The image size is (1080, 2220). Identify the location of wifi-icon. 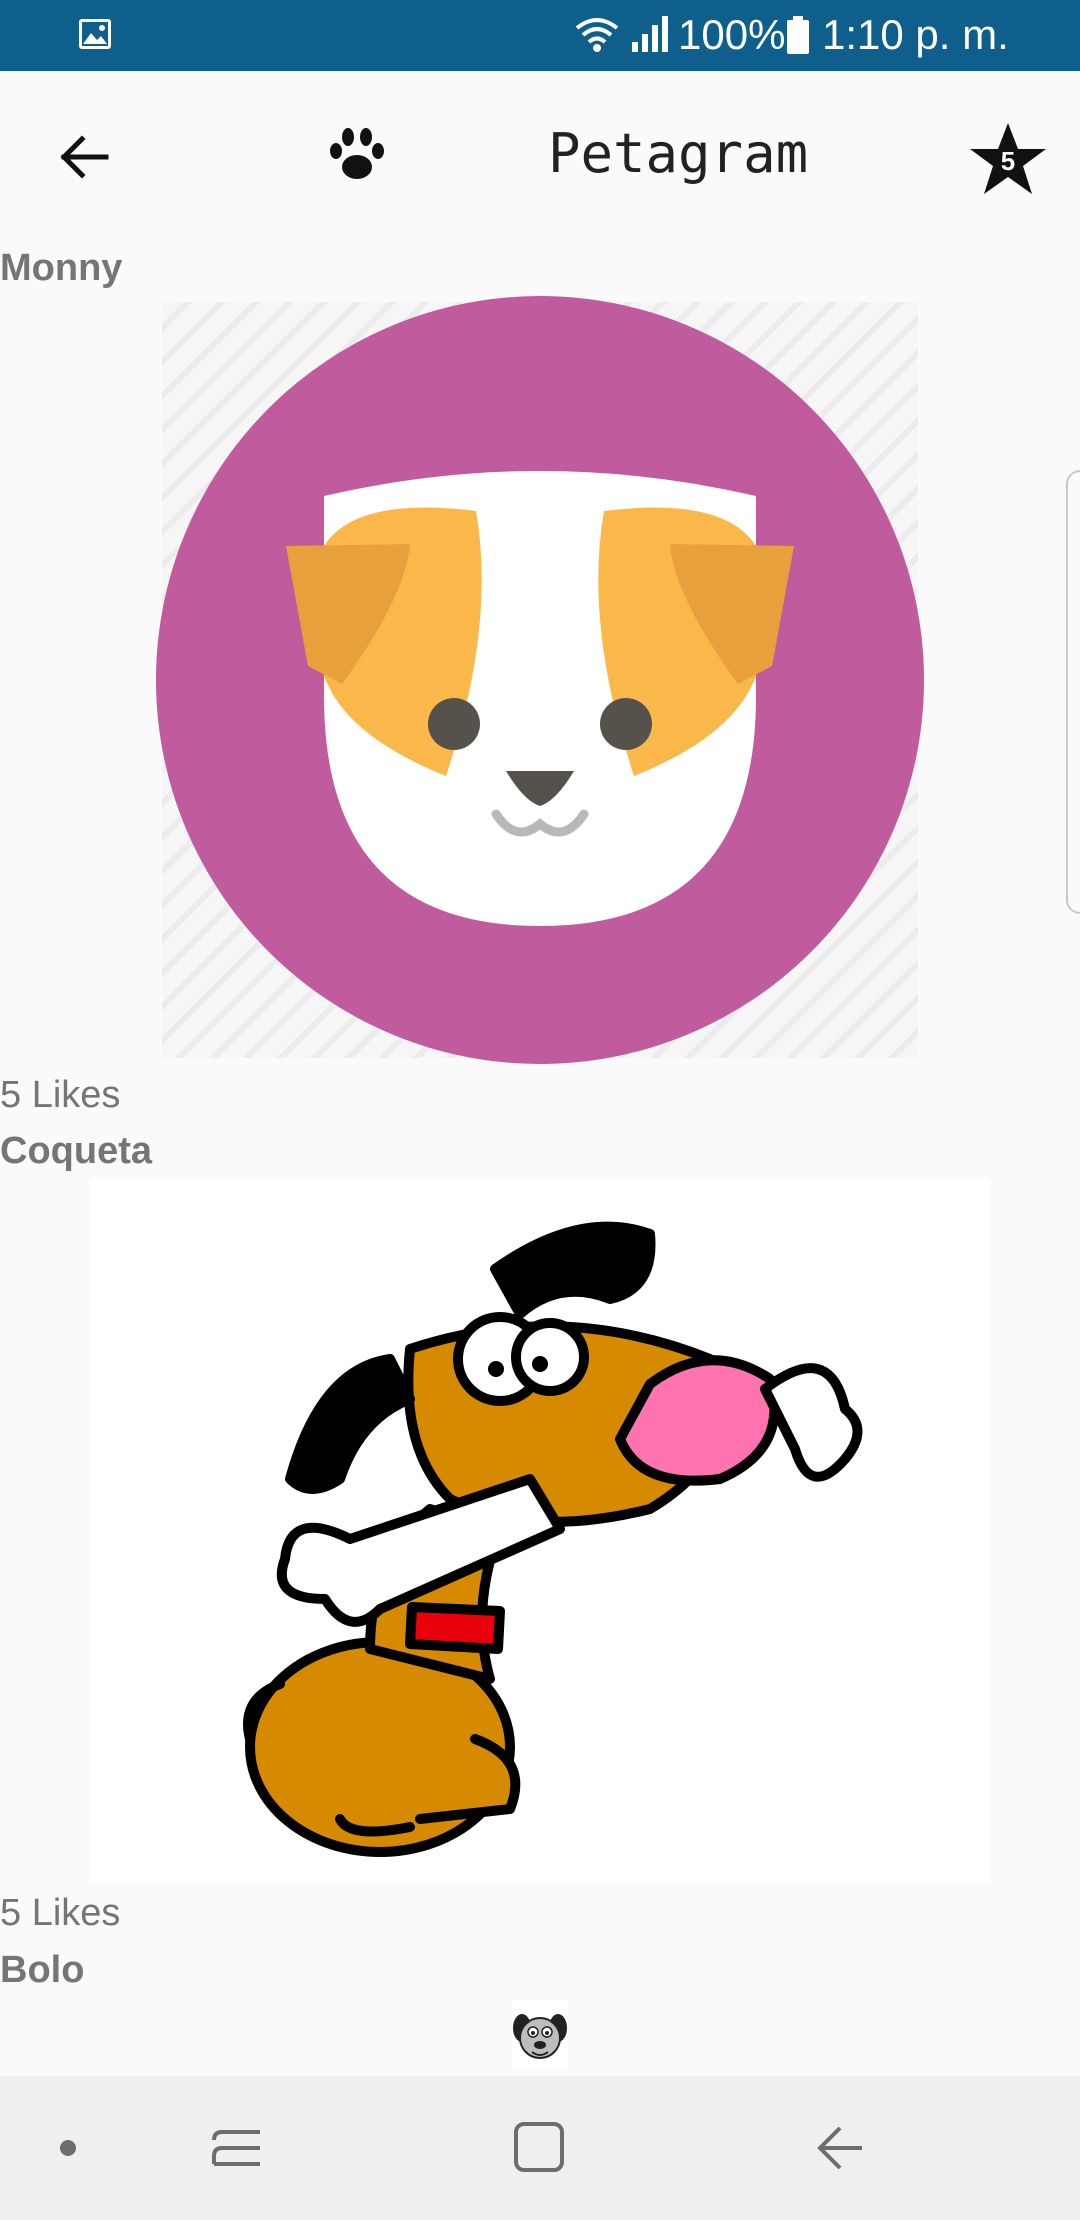
(597, 35).